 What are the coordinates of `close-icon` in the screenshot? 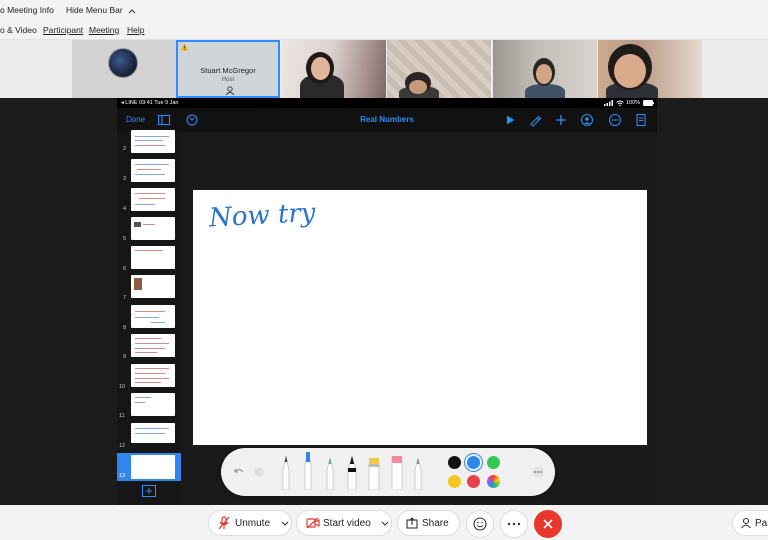 It's located at (548, 524).